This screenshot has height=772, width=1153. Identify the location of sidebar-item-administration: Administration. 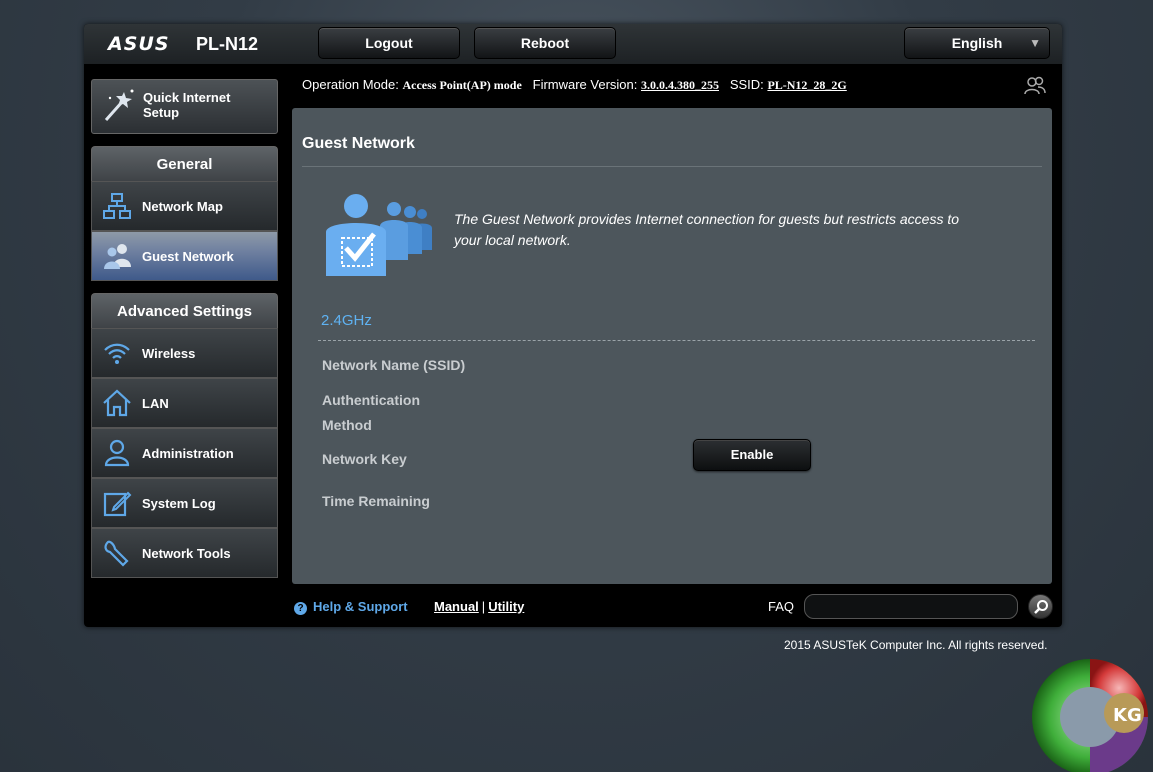
(184, 453).